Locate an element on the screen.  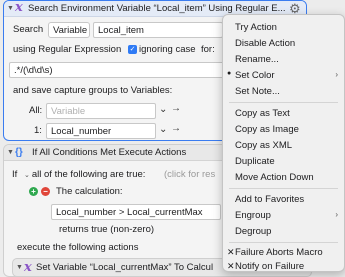
all-label: All: is located at coordinates (36, 110).